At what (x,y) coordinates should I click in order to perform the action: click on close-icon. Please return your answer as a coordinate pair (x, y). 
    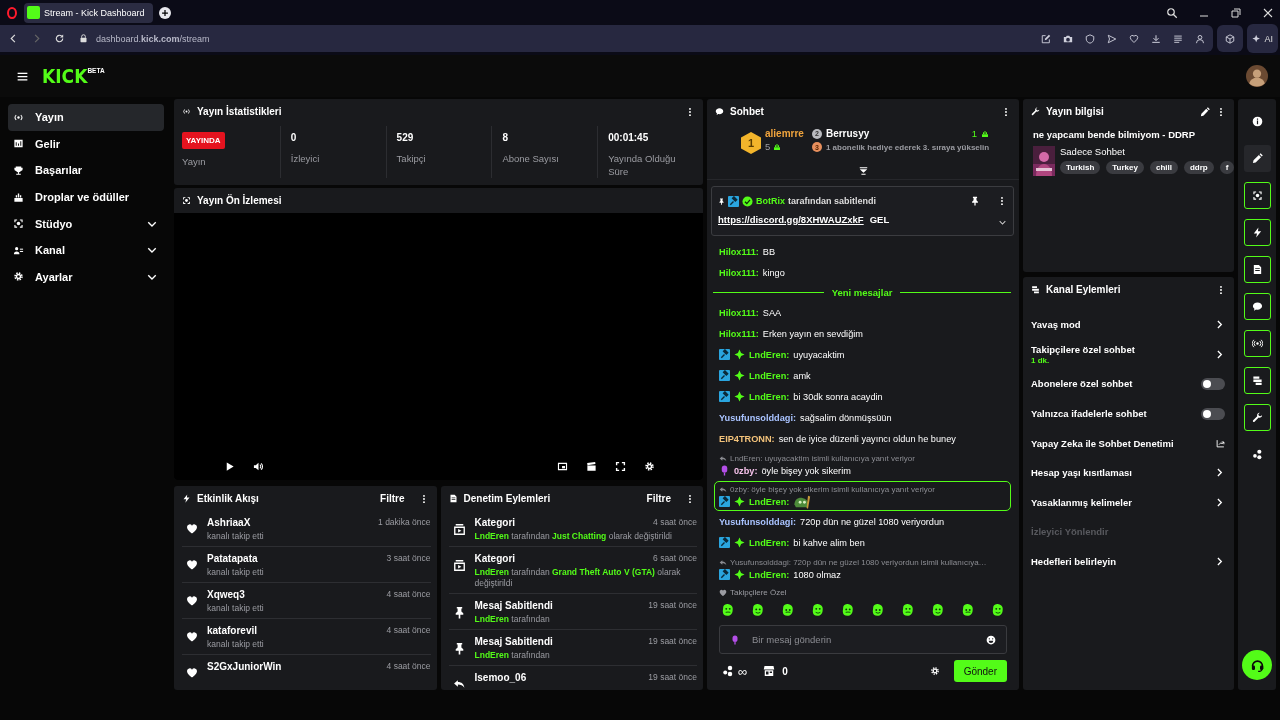
    Looking at the image, I should click on (1268, 12).